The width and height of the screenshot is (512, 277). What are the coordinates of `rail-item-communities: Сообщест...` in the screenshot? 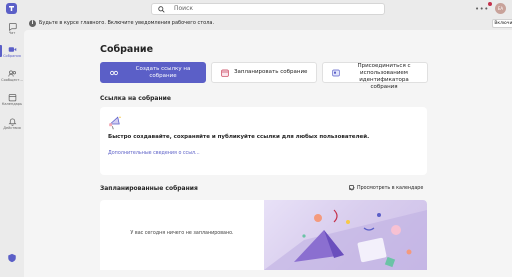 It's located at (12, 76).